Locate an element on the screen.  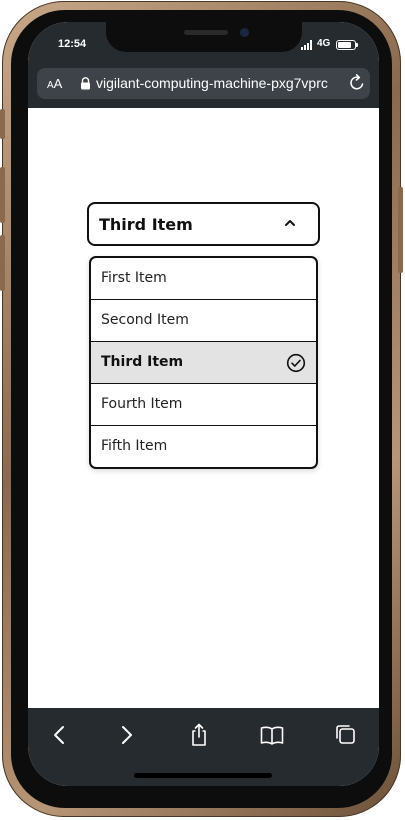
notch is located at coordinates (204, 37).